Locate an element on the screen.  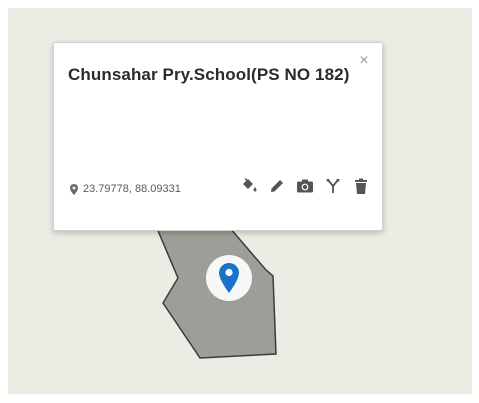
location-pin-icon is located at coordinates (74, 189).